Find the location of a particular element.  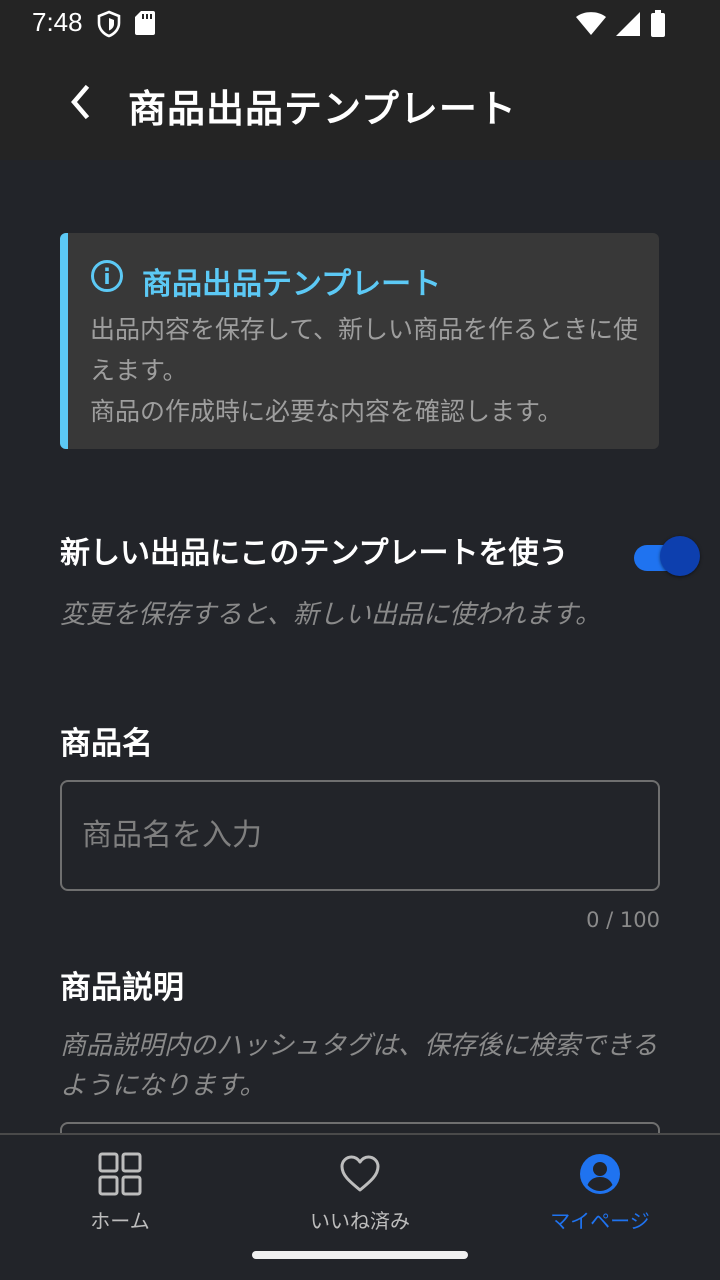

account-icon is located at coordinates (600, 1174).